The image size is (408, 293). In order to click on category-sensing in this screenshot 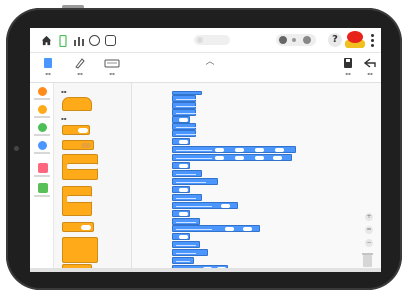, I will do `click(42, 127)`.